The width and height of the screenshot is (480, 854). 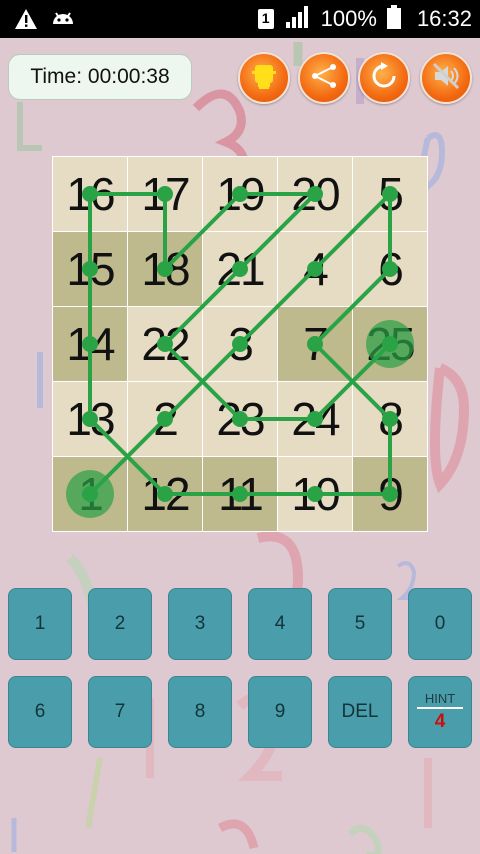 What do you see at coordinates (165, 419) in the screenshot?
I see `board-cell: 2` at bounding box center [165, 419].